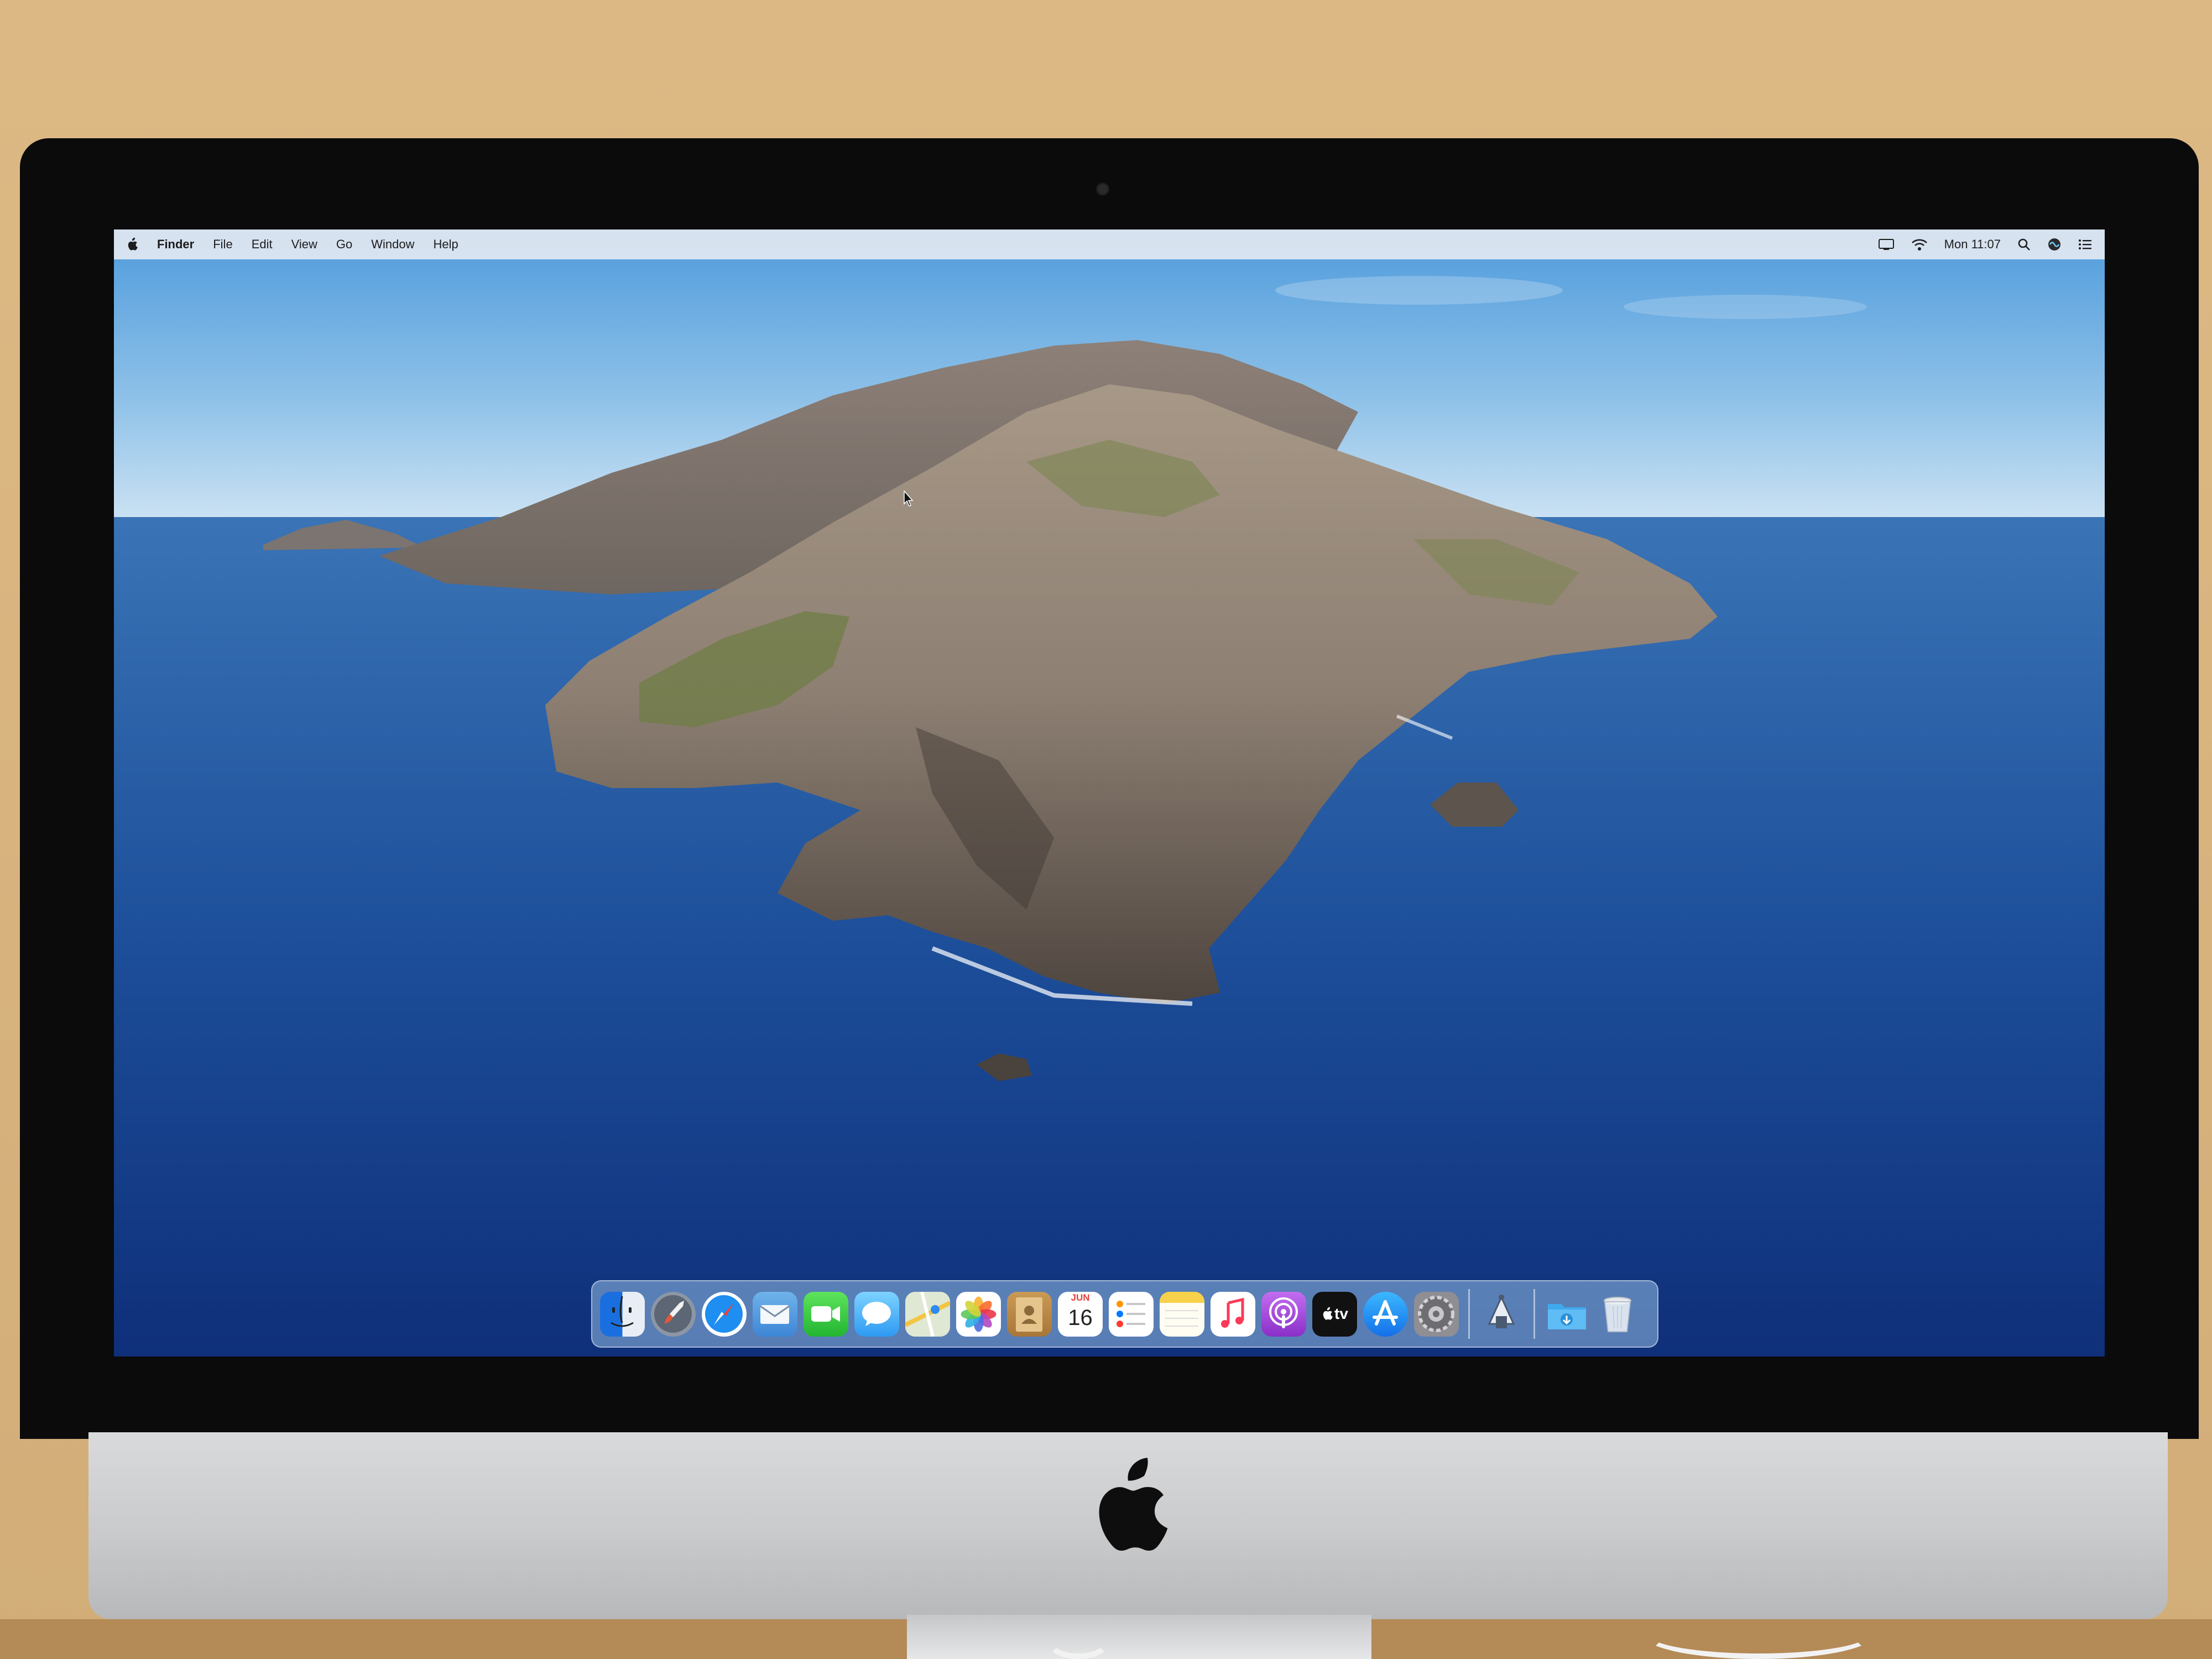 The width and height of the screenshot is (2212, 1659). Describe the element at coordinates (1328, 1314) in the screenshot. I see `apple-tv-logo-icon` at that location.